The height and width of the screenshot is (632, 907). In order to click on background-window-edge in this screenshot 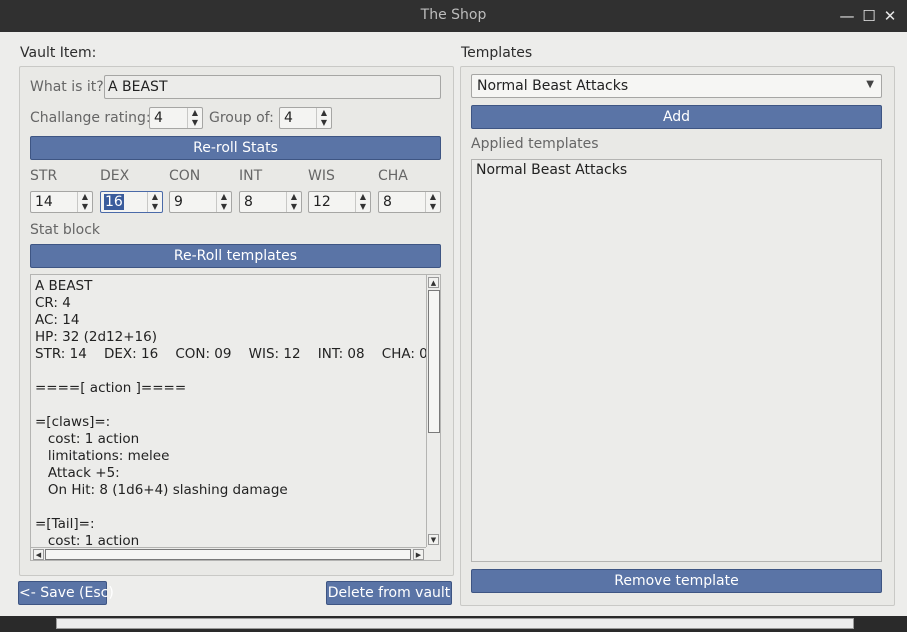, I will do `click(455, 623)`.